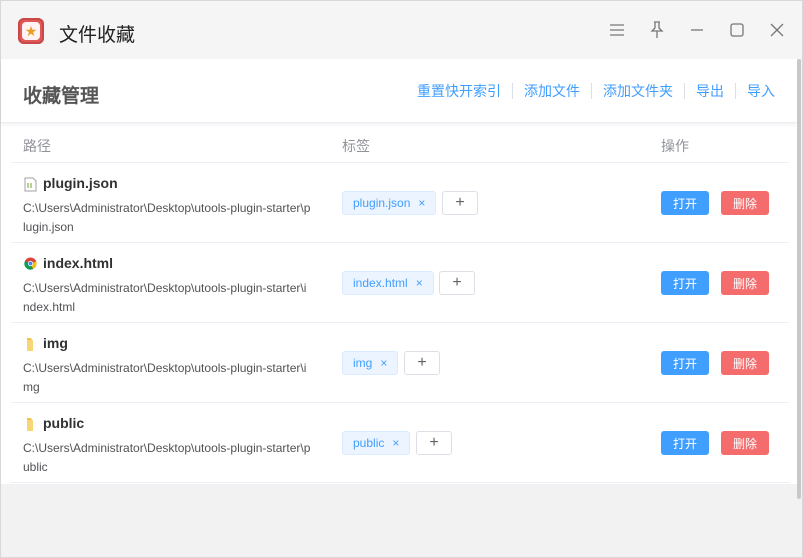  What do you see at coordinates (697, 30) in the screenshot?
I see `minimize-icon` at bounding box center [697, 30].